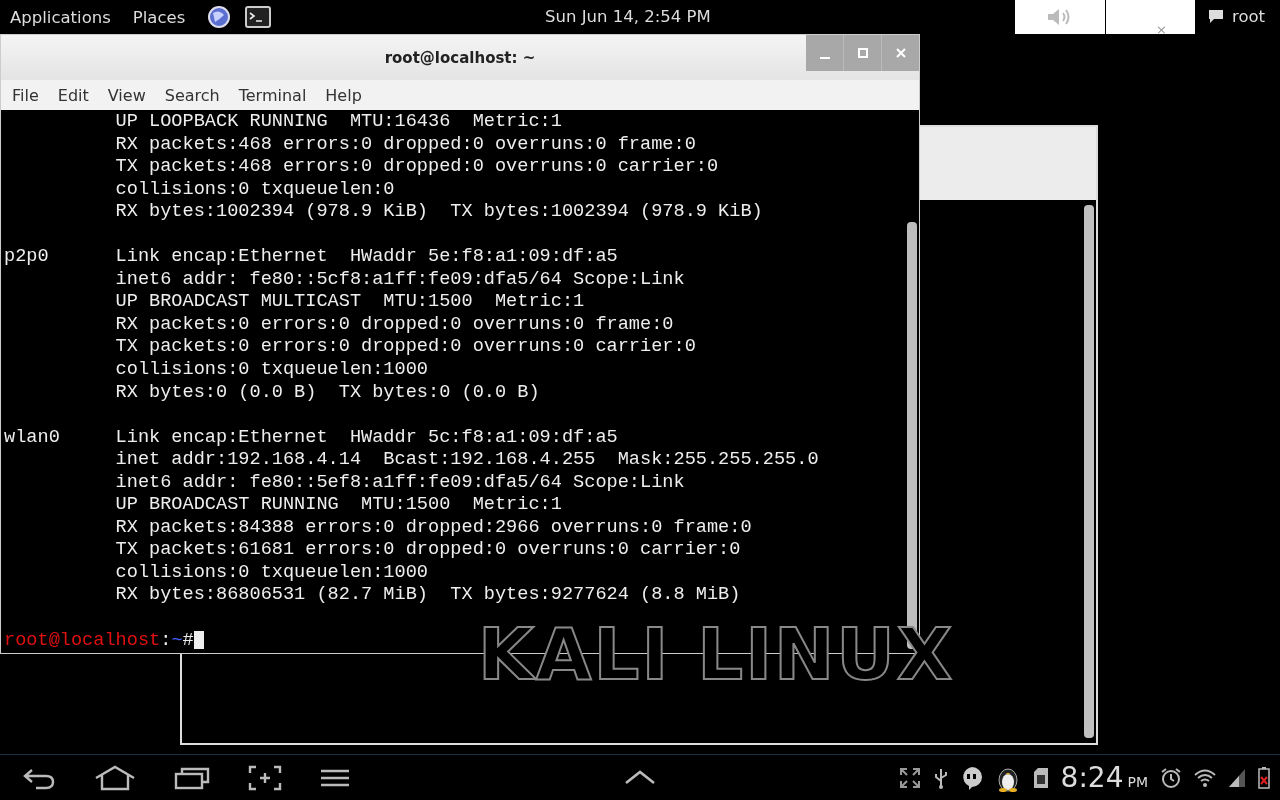 Image resolution: width=1280 pixels, height=800 pixels. What do you see at coordinates (338, 505) in the screenshot?
I see `terminal-line: UP BROADCAST RUNNING MTU:1500 Metric:1` at bounding box center [338, 505].